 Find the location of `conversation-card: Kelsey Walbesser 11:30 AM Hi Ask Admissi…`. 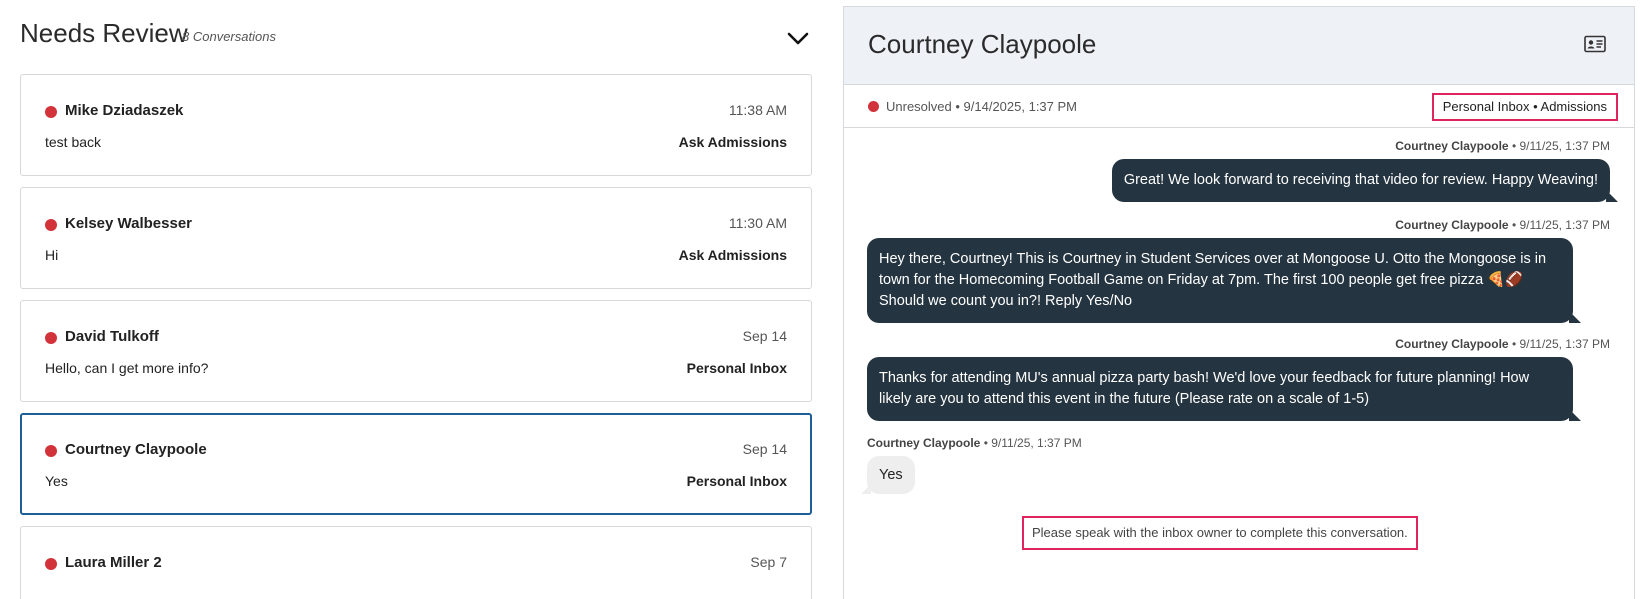

conversation-card: Kelsey Walbesser 11:30 AM Hi Ask Admissi… is located at coordinates (416, 238).